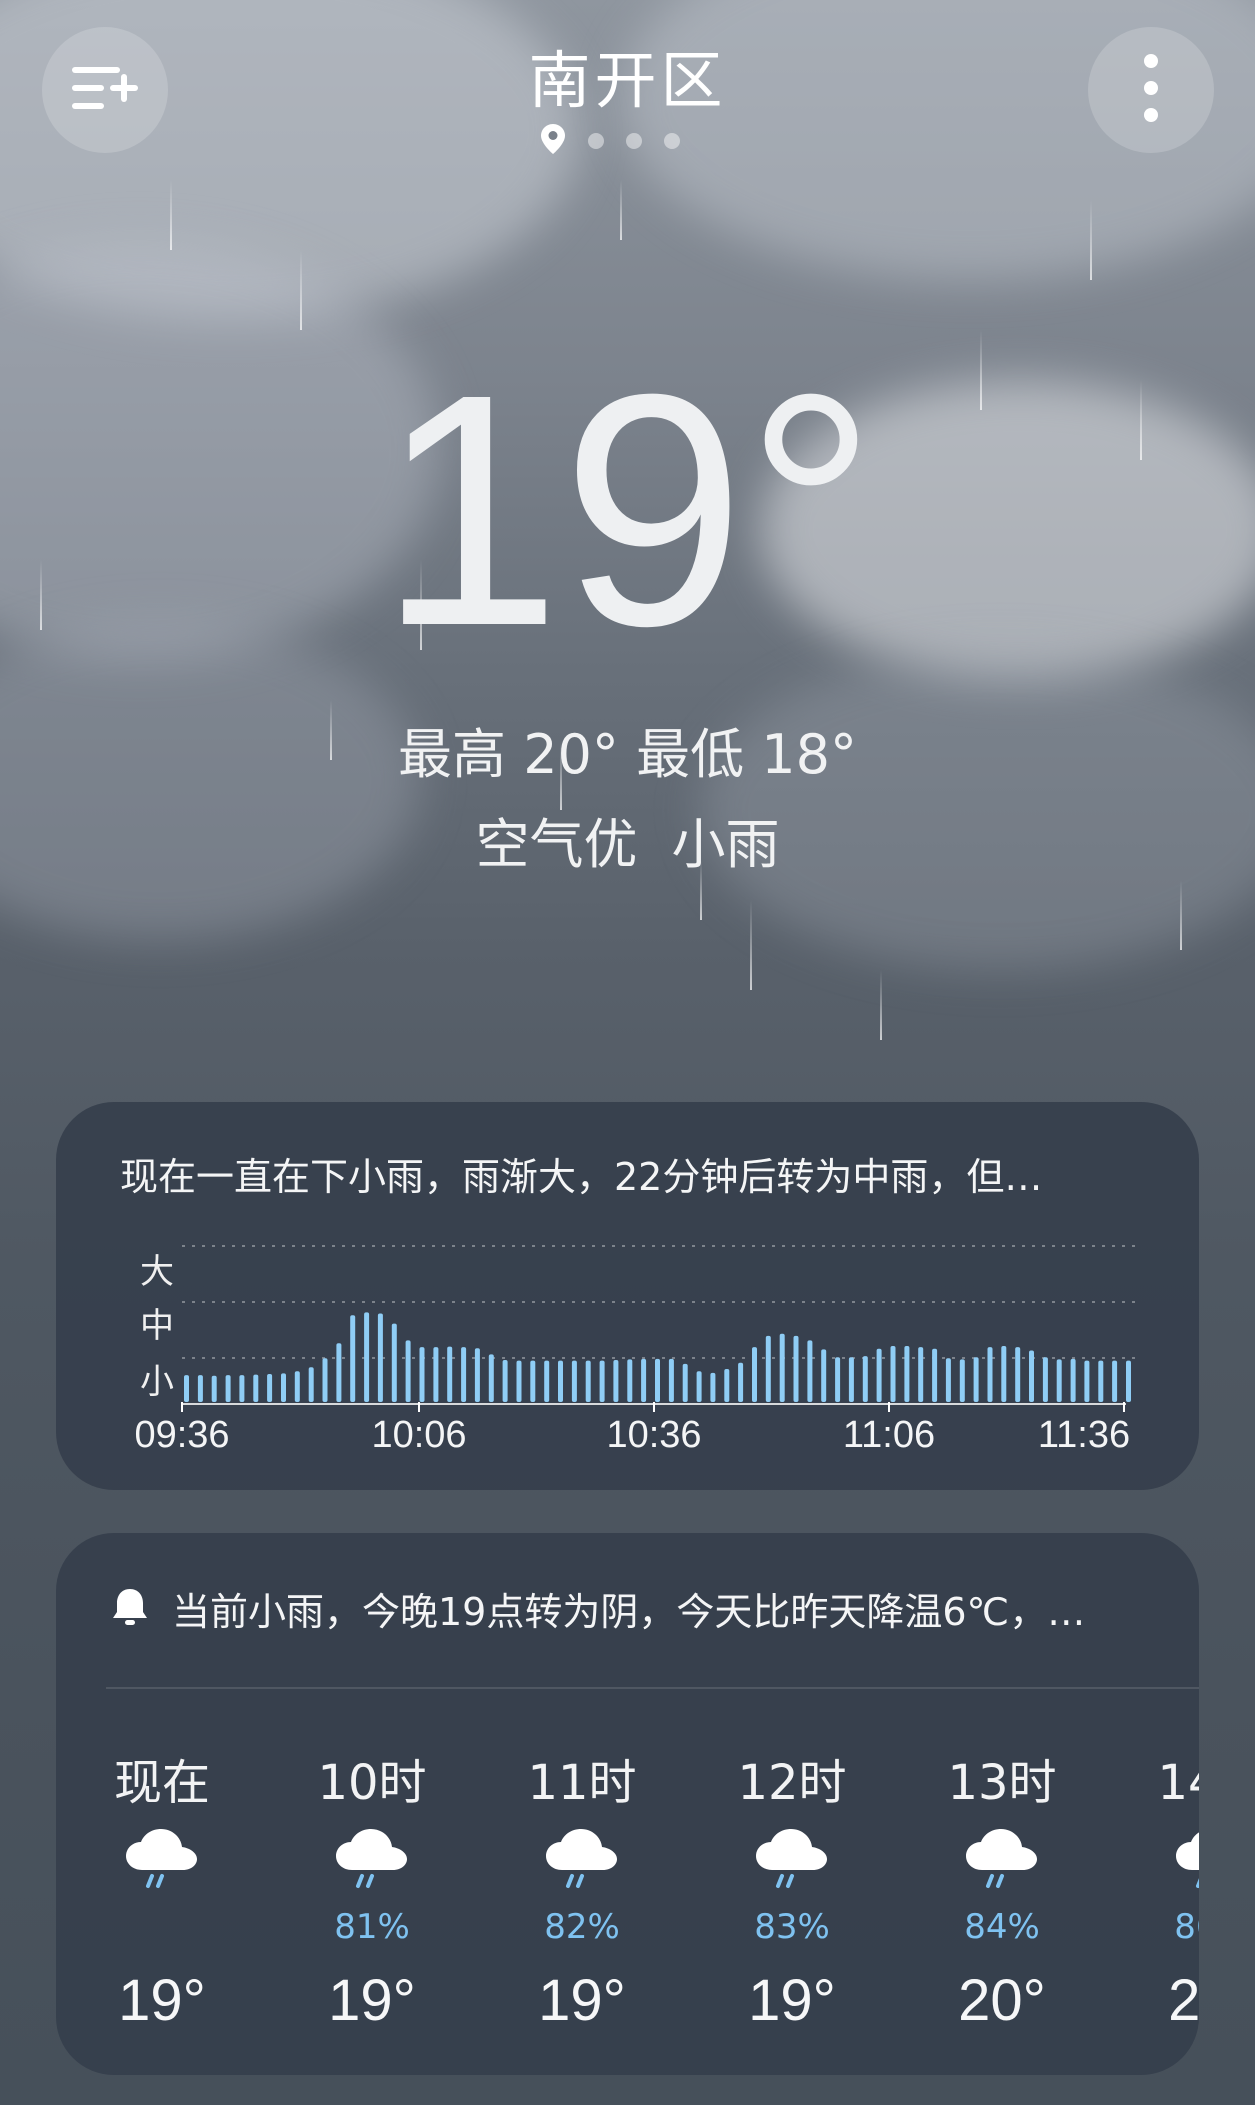 The height and width of the screenshot is (2105, 1255). Describe the element at coordinates (792, 1888) in the screenshot. I see `hour-column: 12时 83% 19°` at that location.